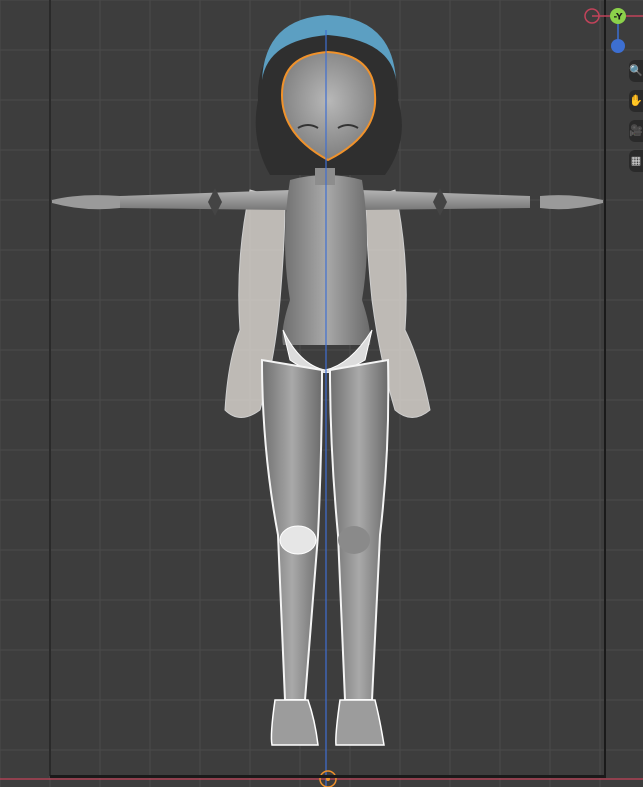 This screenshot has width=643, height=787. I want to click on frame-edge-bottom, so click(328, 776).